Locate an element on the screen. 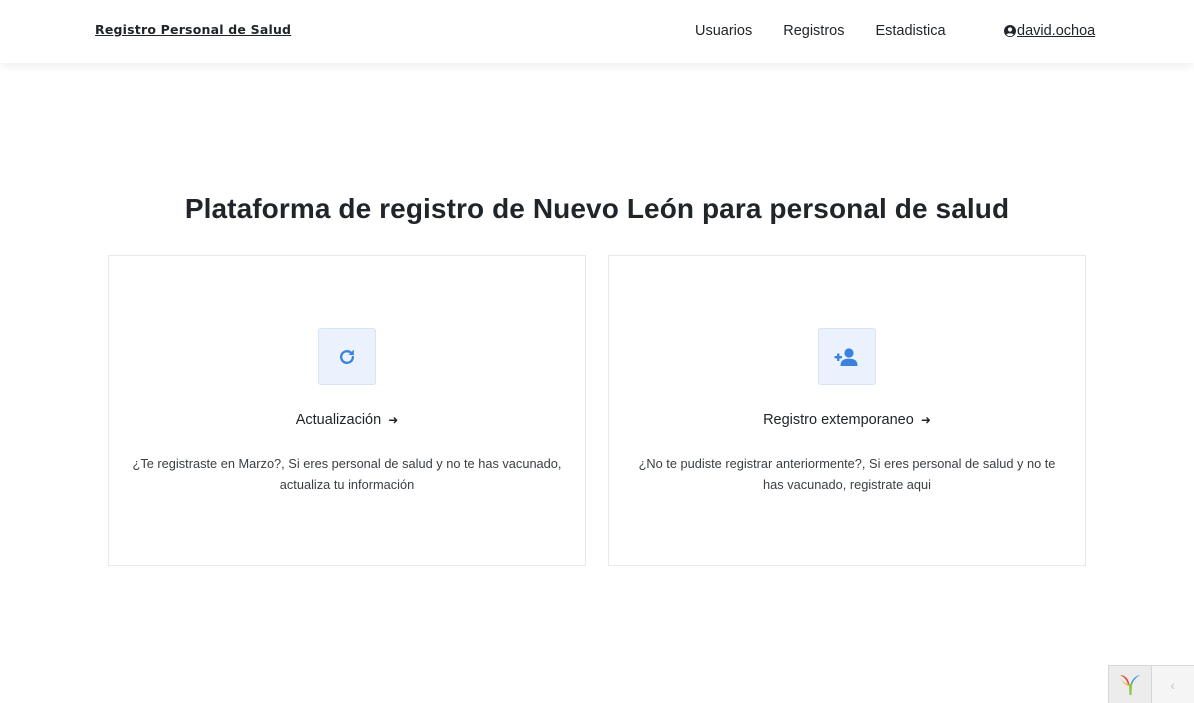 This screenshot has width=1194, height=703. nav-menu: Usuarios Registros Estadistica is located at coordinates (820, 31).